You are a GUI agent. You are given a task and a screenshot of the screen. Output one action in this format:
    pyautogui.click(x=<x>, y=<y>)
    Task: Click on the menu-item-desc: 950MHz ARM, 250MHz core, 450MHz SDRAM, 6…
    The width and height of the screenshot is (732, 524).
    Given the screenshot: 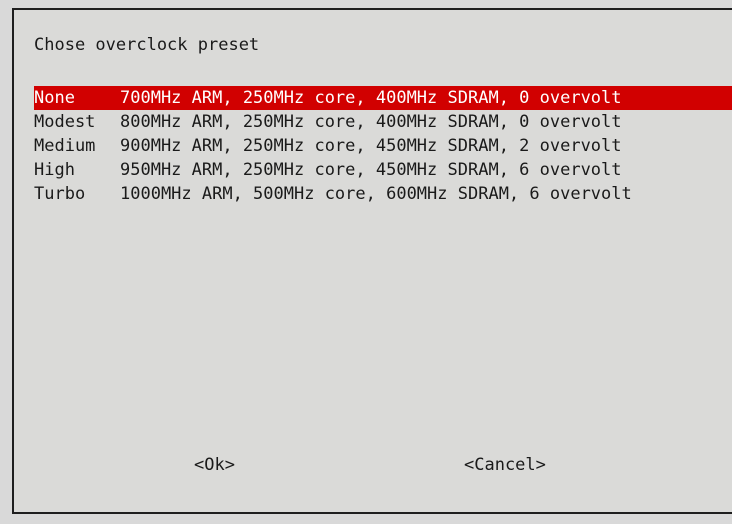 What is the action you would take?
    pyautogui.click(x=371, y=170)
    